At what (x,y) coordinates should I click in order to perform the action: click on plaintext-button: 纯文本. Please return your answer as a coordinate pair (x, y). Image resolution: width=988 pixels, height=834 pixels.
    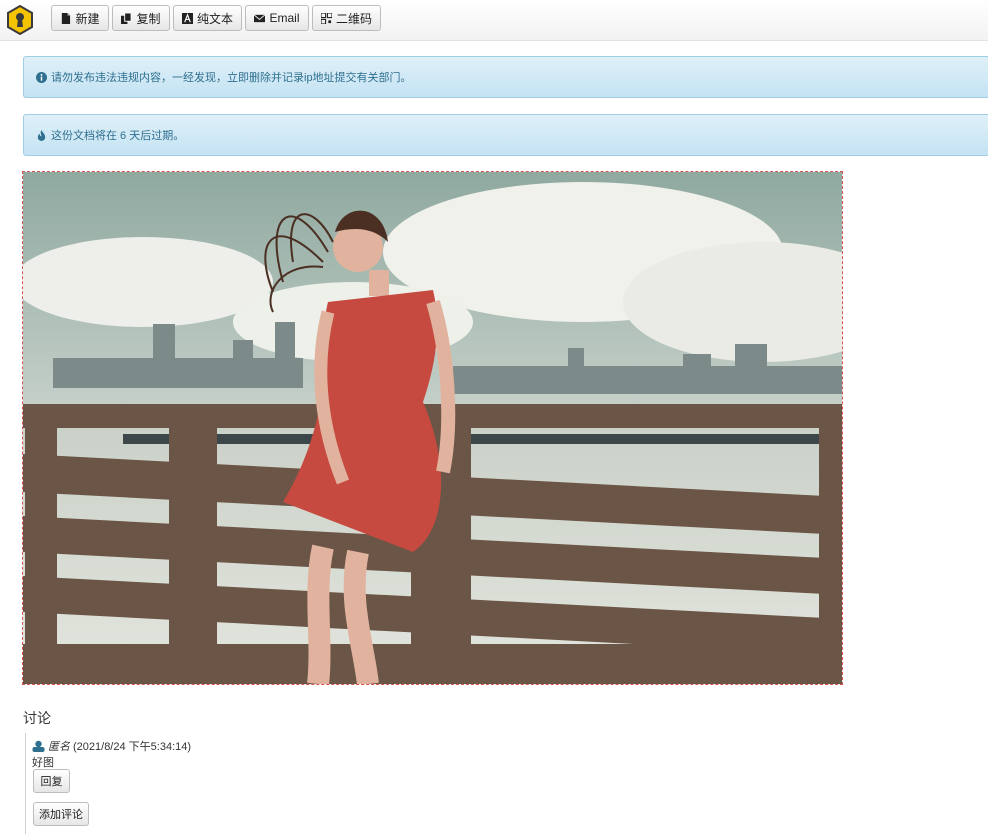
    Looking at the image, I should click on (207, 18).